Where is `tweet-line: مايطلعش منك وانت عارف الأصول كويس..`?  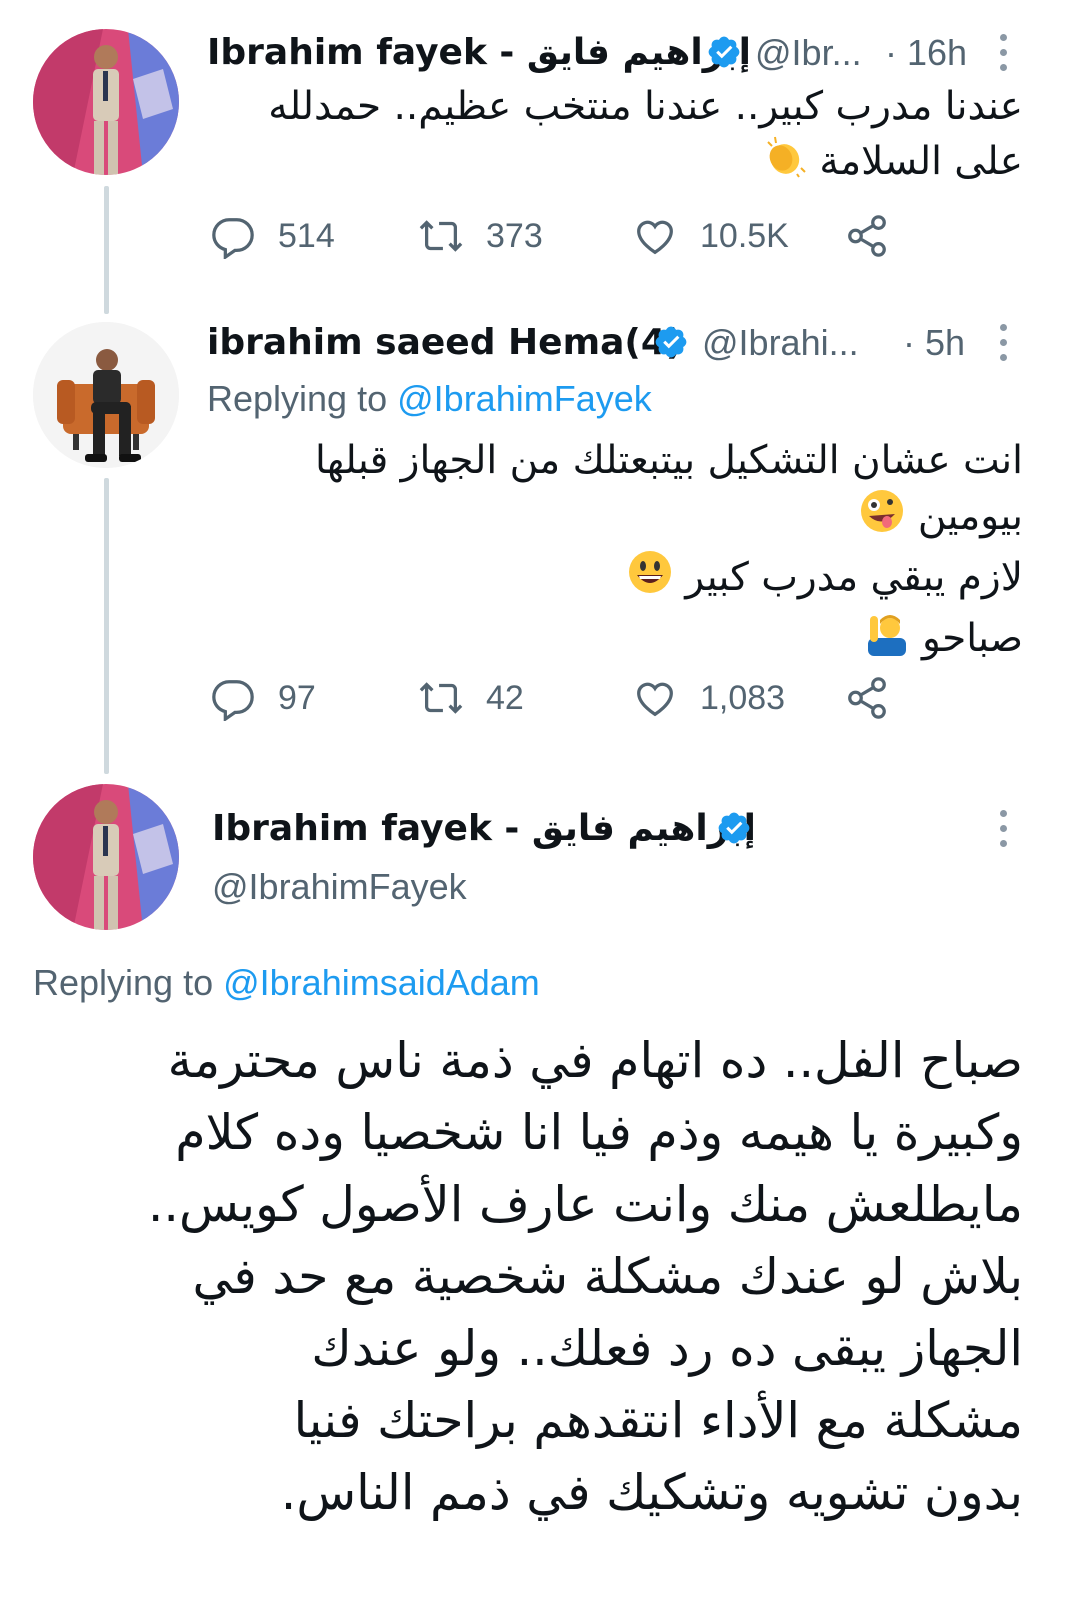 tweet-line: مايطلعش منك وانت عارف الأصول كويس.. is located at coordinates (585, 1204).